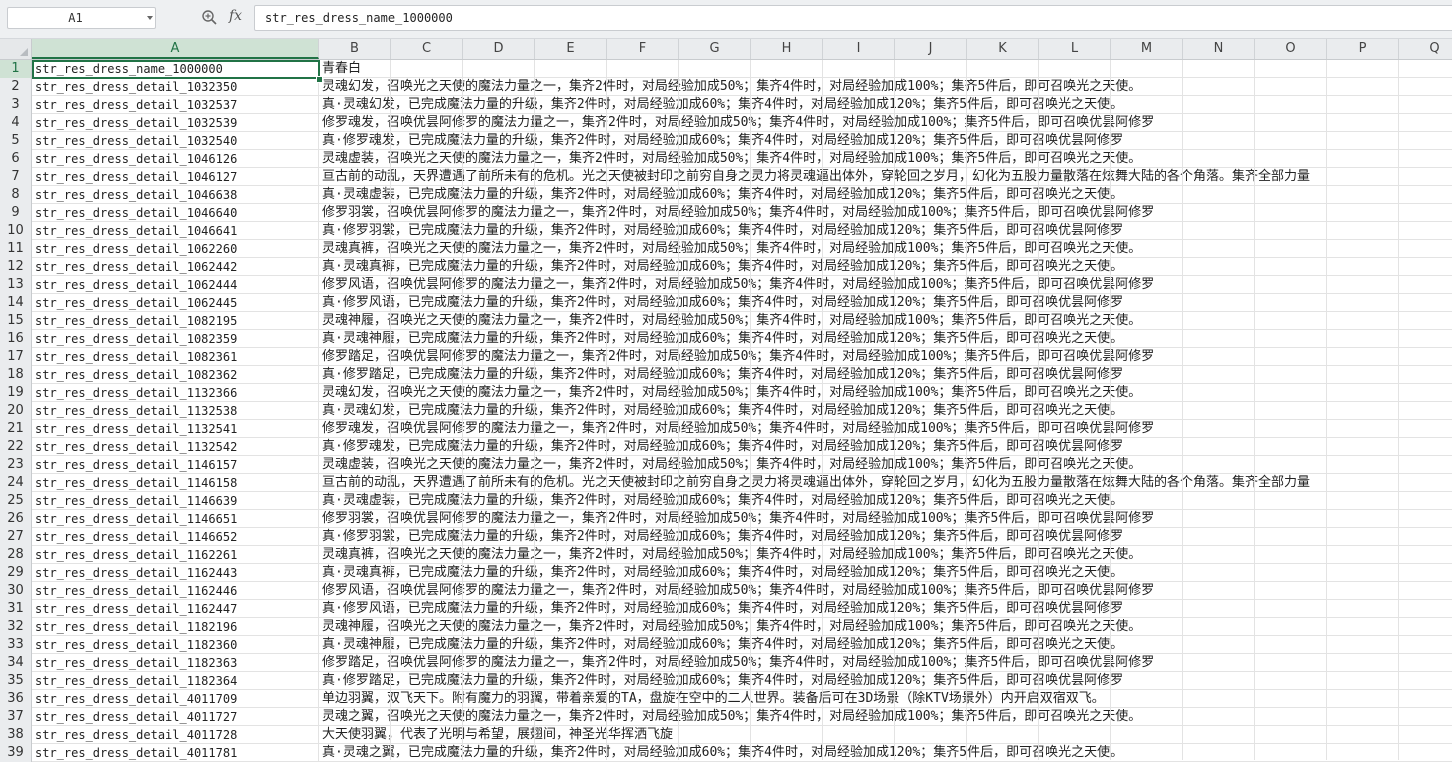  Describe the element at coordinates (355, 49) in the screenshot. I see `column-header-b: B` at that location.